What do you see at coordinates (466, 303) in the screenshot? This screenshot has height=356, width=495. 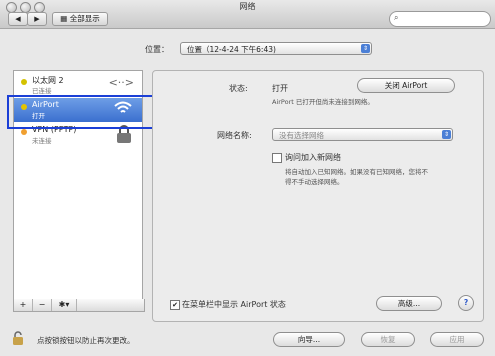 I see `help-button: ?` at bounding box center [466, 303].